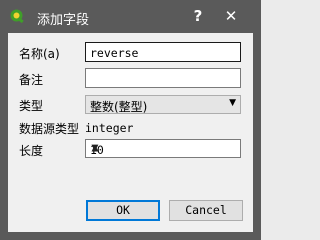 Image resolution: width=320 pixels, height=240 pixels. What do you see at coordinates (49, 129) in the screenshot?
I see `source-type-label: 数据源类型` at bounding box center [49, 129].